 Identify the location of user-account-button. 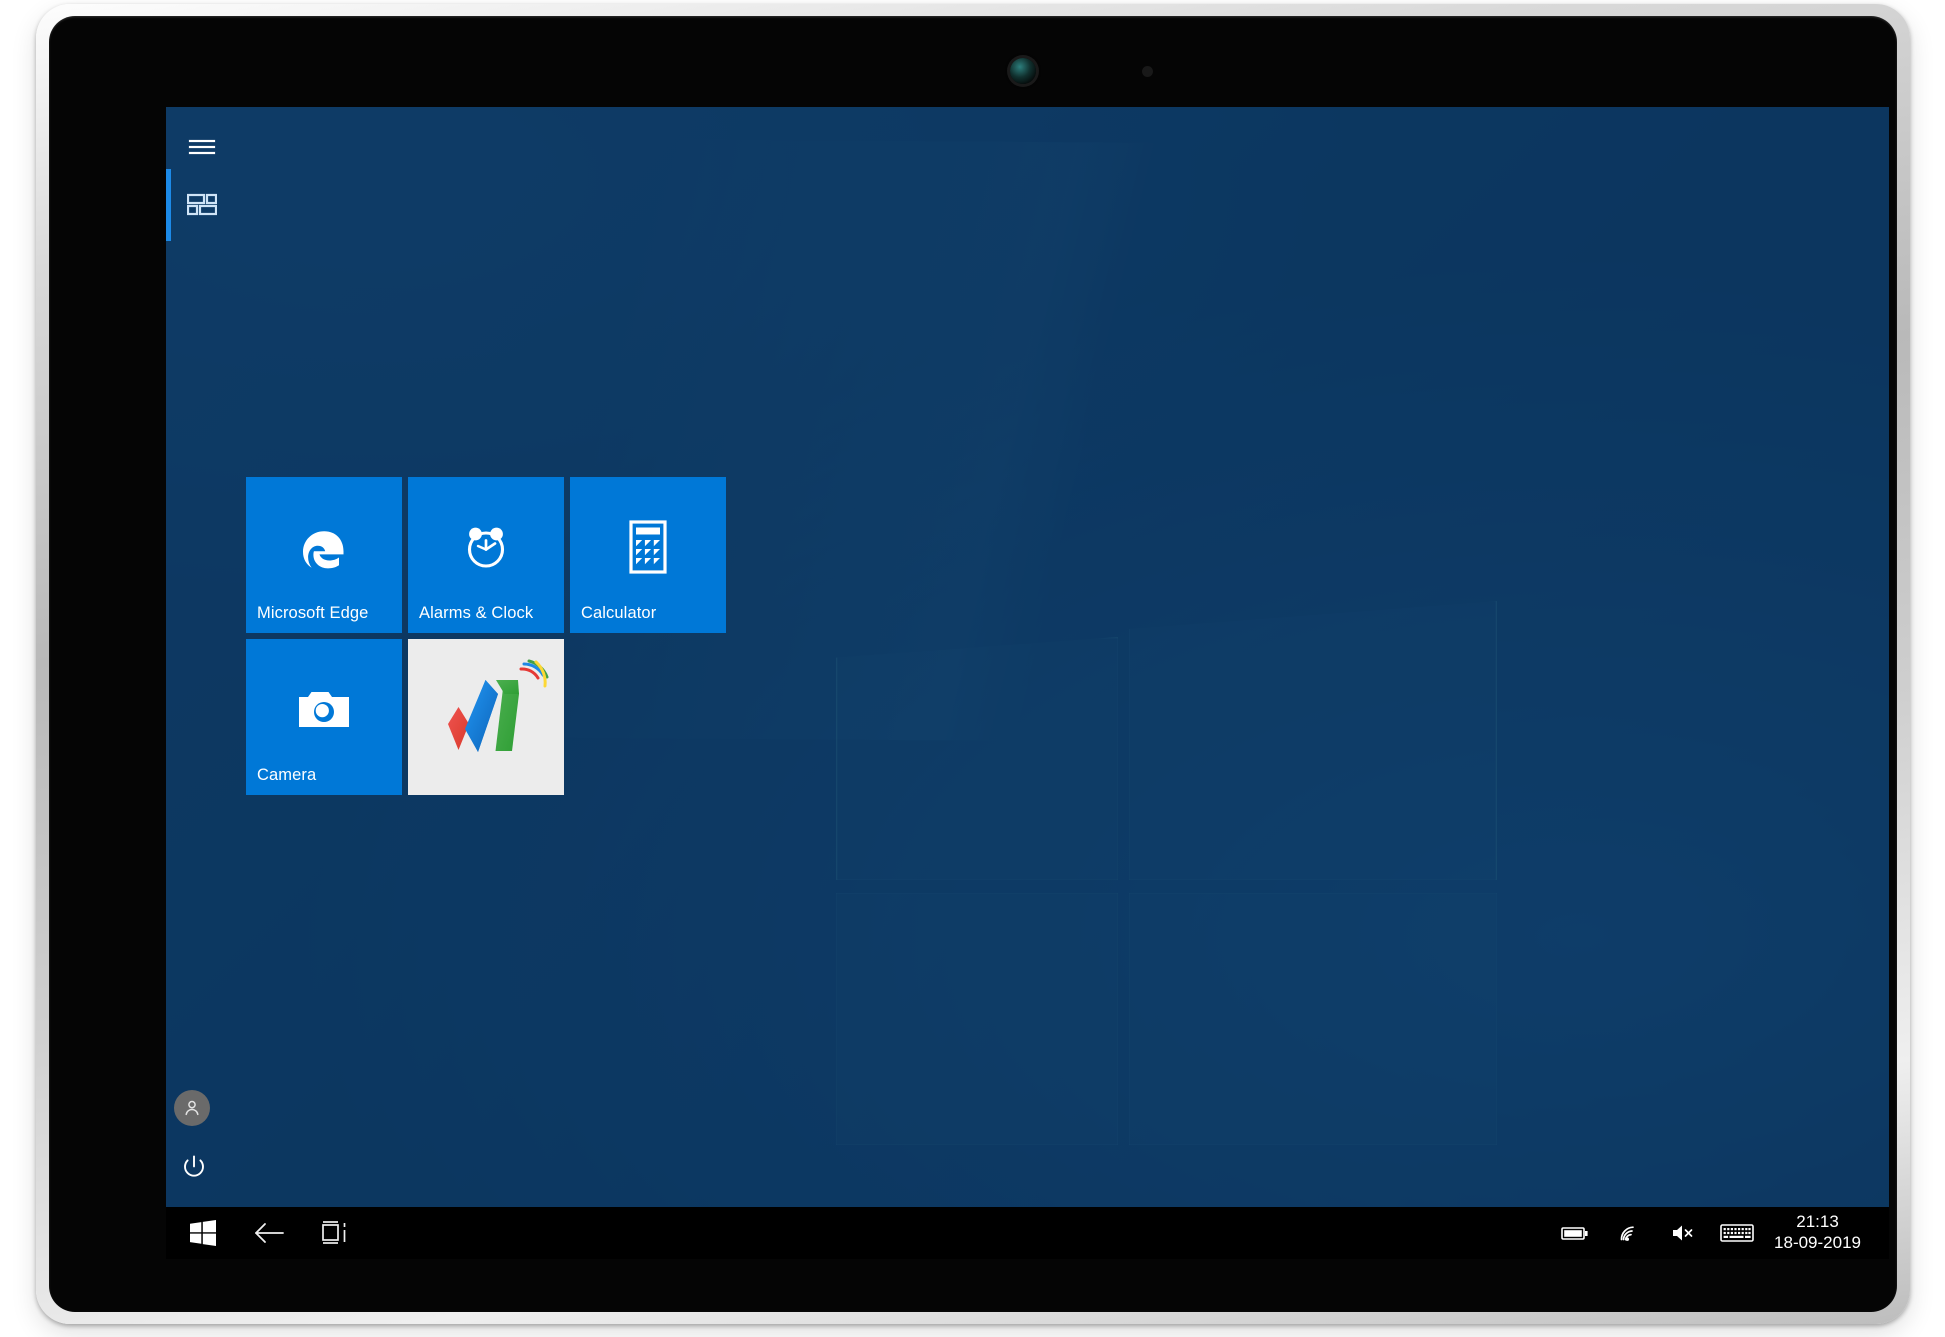
(192, 1108).